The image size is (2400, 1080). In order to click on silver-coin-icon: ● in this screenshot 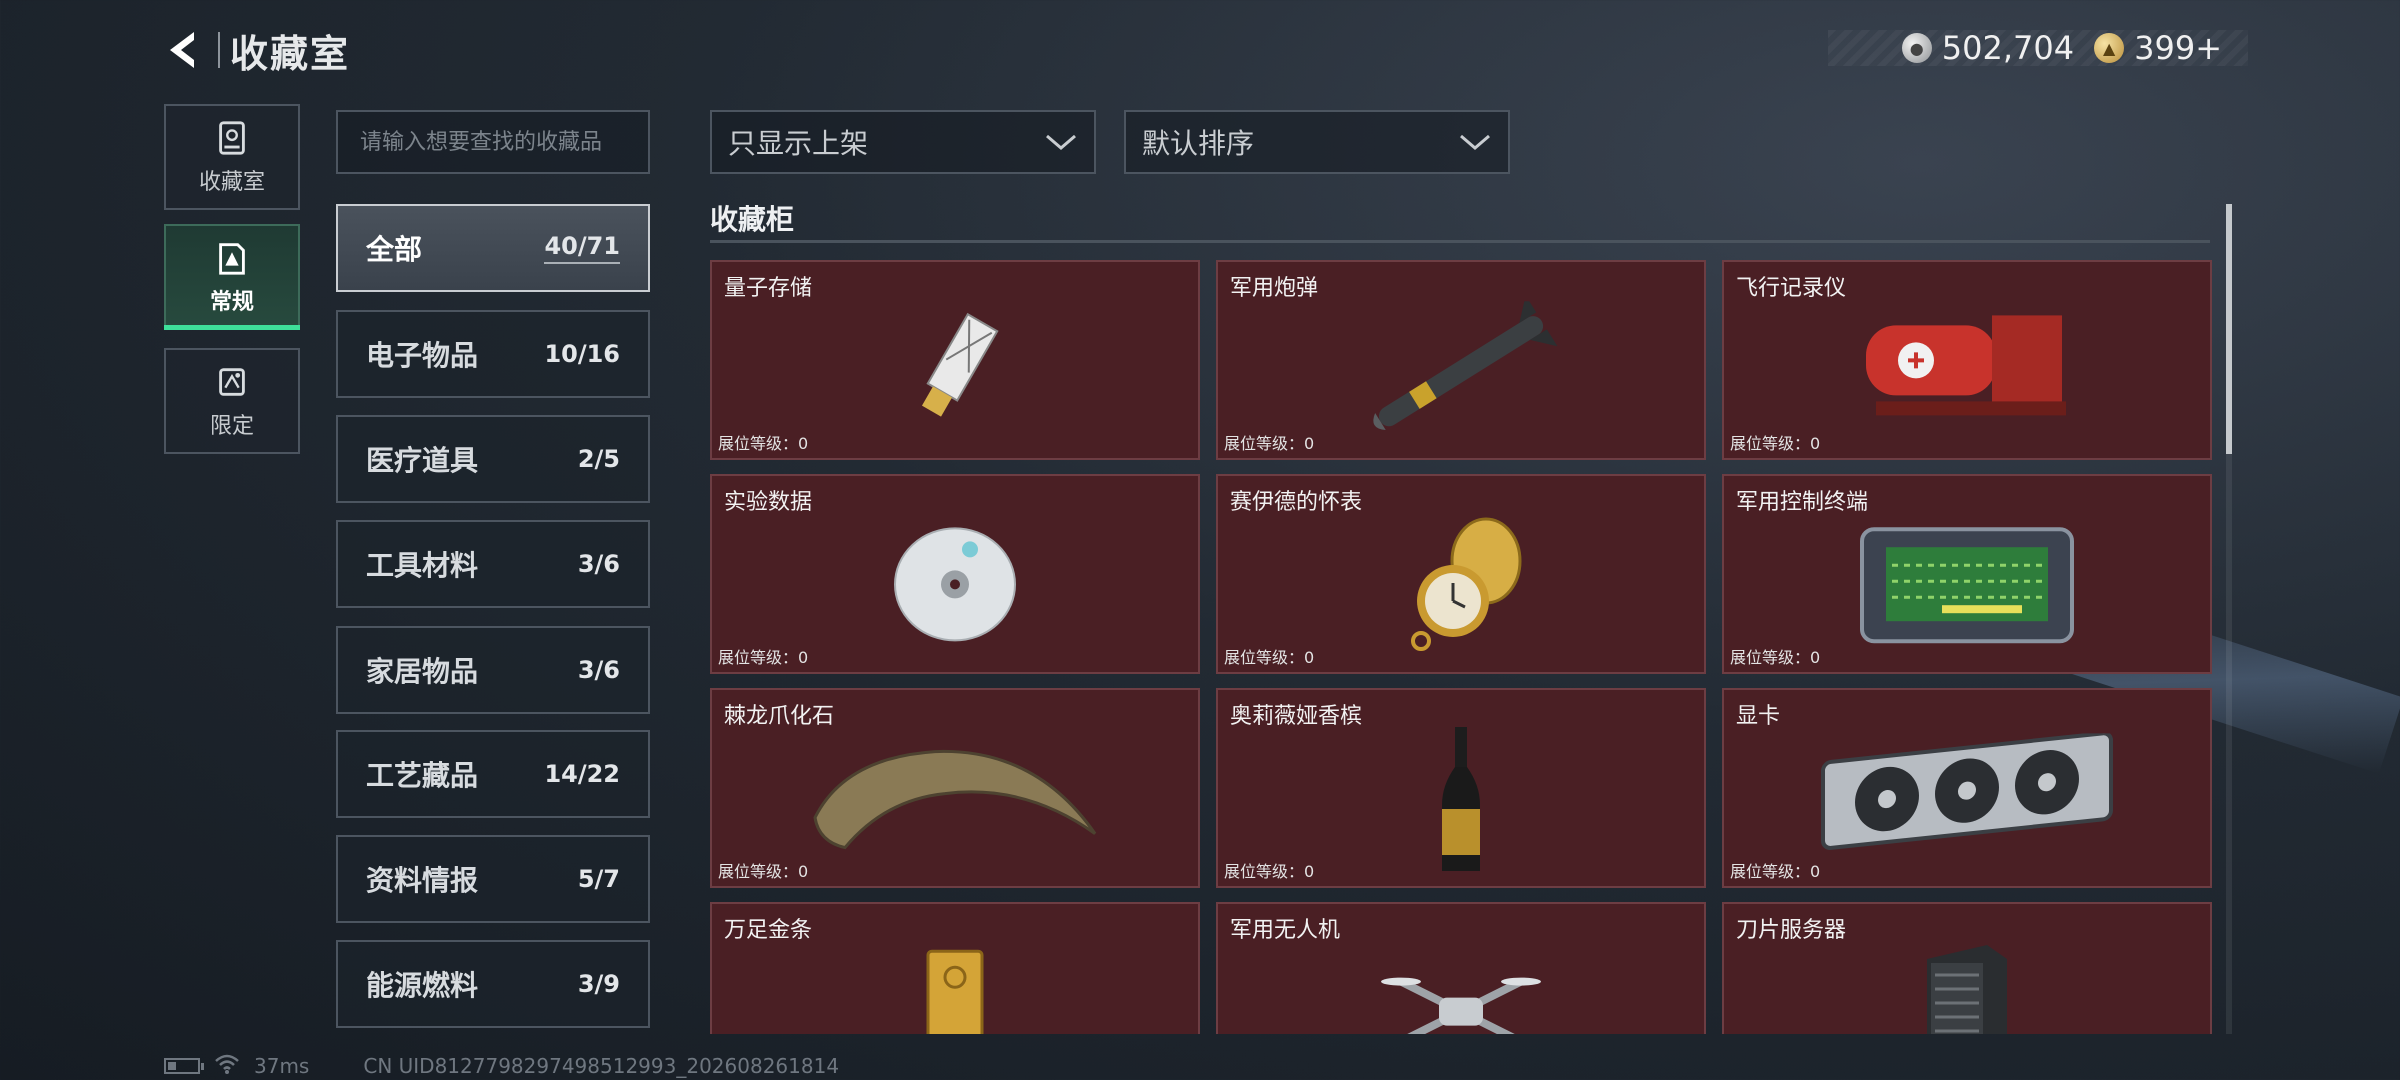, I will do `click(1916, 48)`.